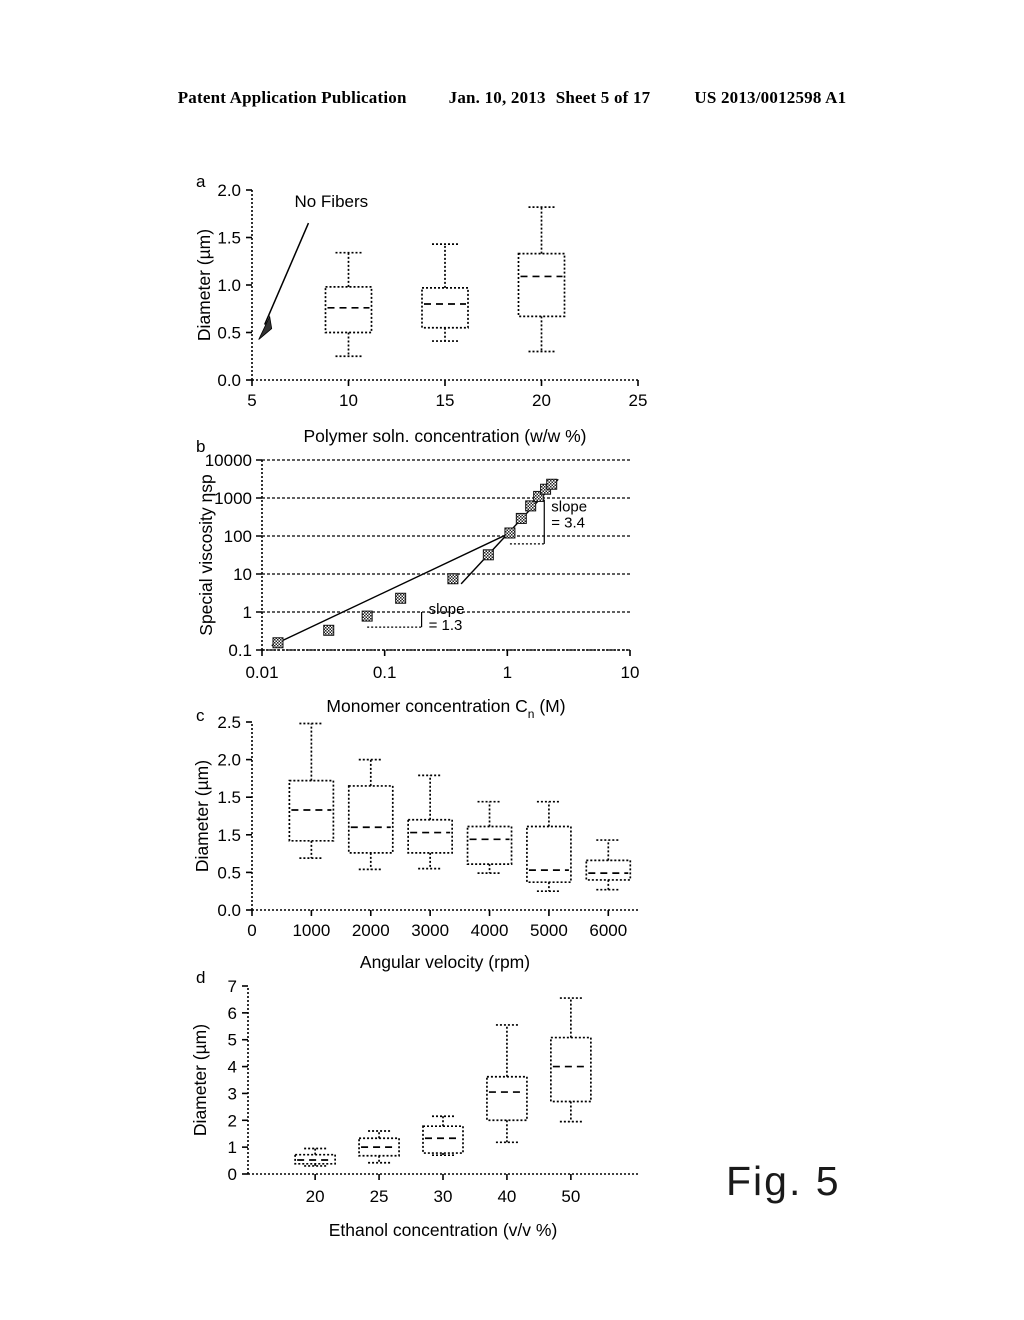  What do you see at coordinates (490, 930) in the screenshot?
I see `panel-c-xtick-label: 4000` at bounding box center [490, 930].